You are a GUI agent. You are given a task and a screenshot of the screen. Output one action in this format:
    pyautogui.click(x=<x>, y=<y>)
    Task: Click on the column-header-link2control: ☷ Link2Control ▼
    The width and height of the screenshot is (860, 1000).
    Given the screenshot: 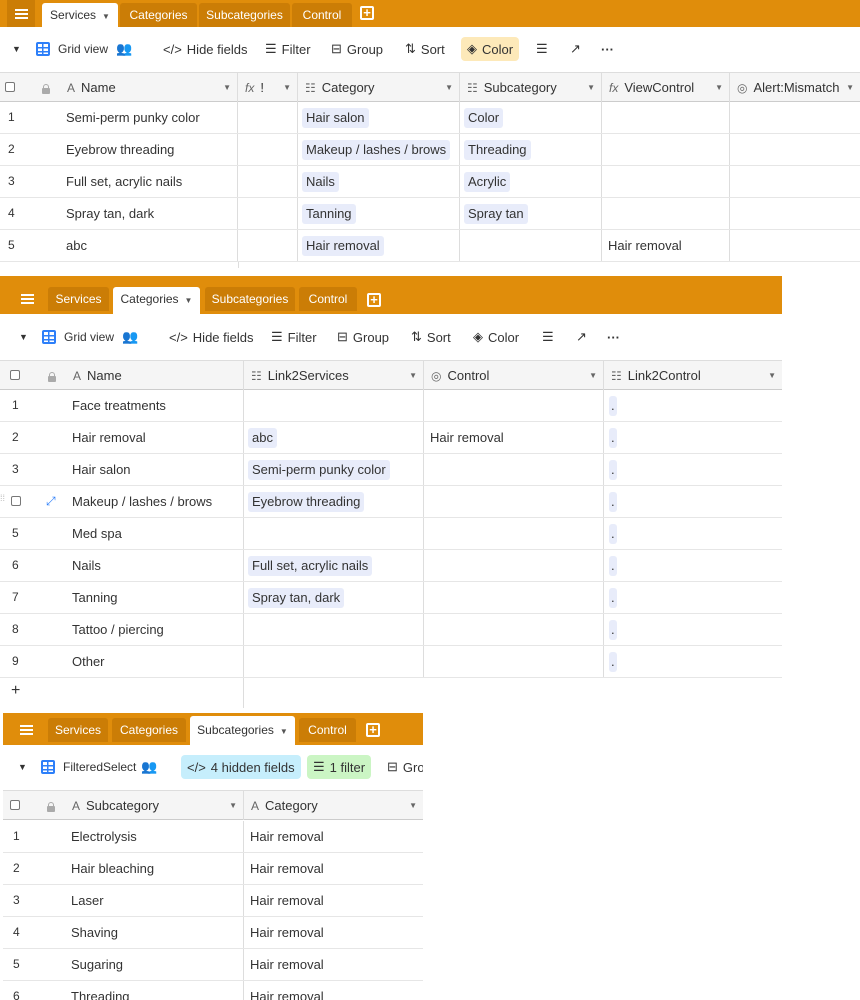 What is the action you would take?
    pyautogui.click(x=693, y=375)
    